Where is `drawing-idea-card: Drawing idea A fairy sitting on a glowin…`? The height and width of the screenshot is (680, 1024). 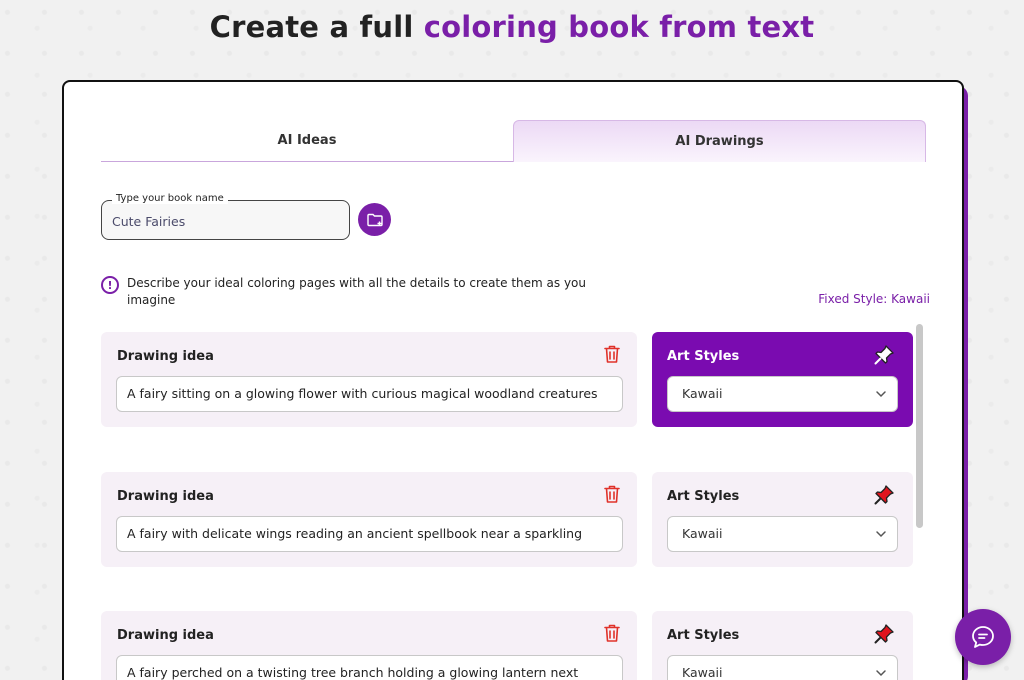 drawing-idea-card: Drawing idea A fairy sitting on a glowin… is located at coordinates (369, 379).